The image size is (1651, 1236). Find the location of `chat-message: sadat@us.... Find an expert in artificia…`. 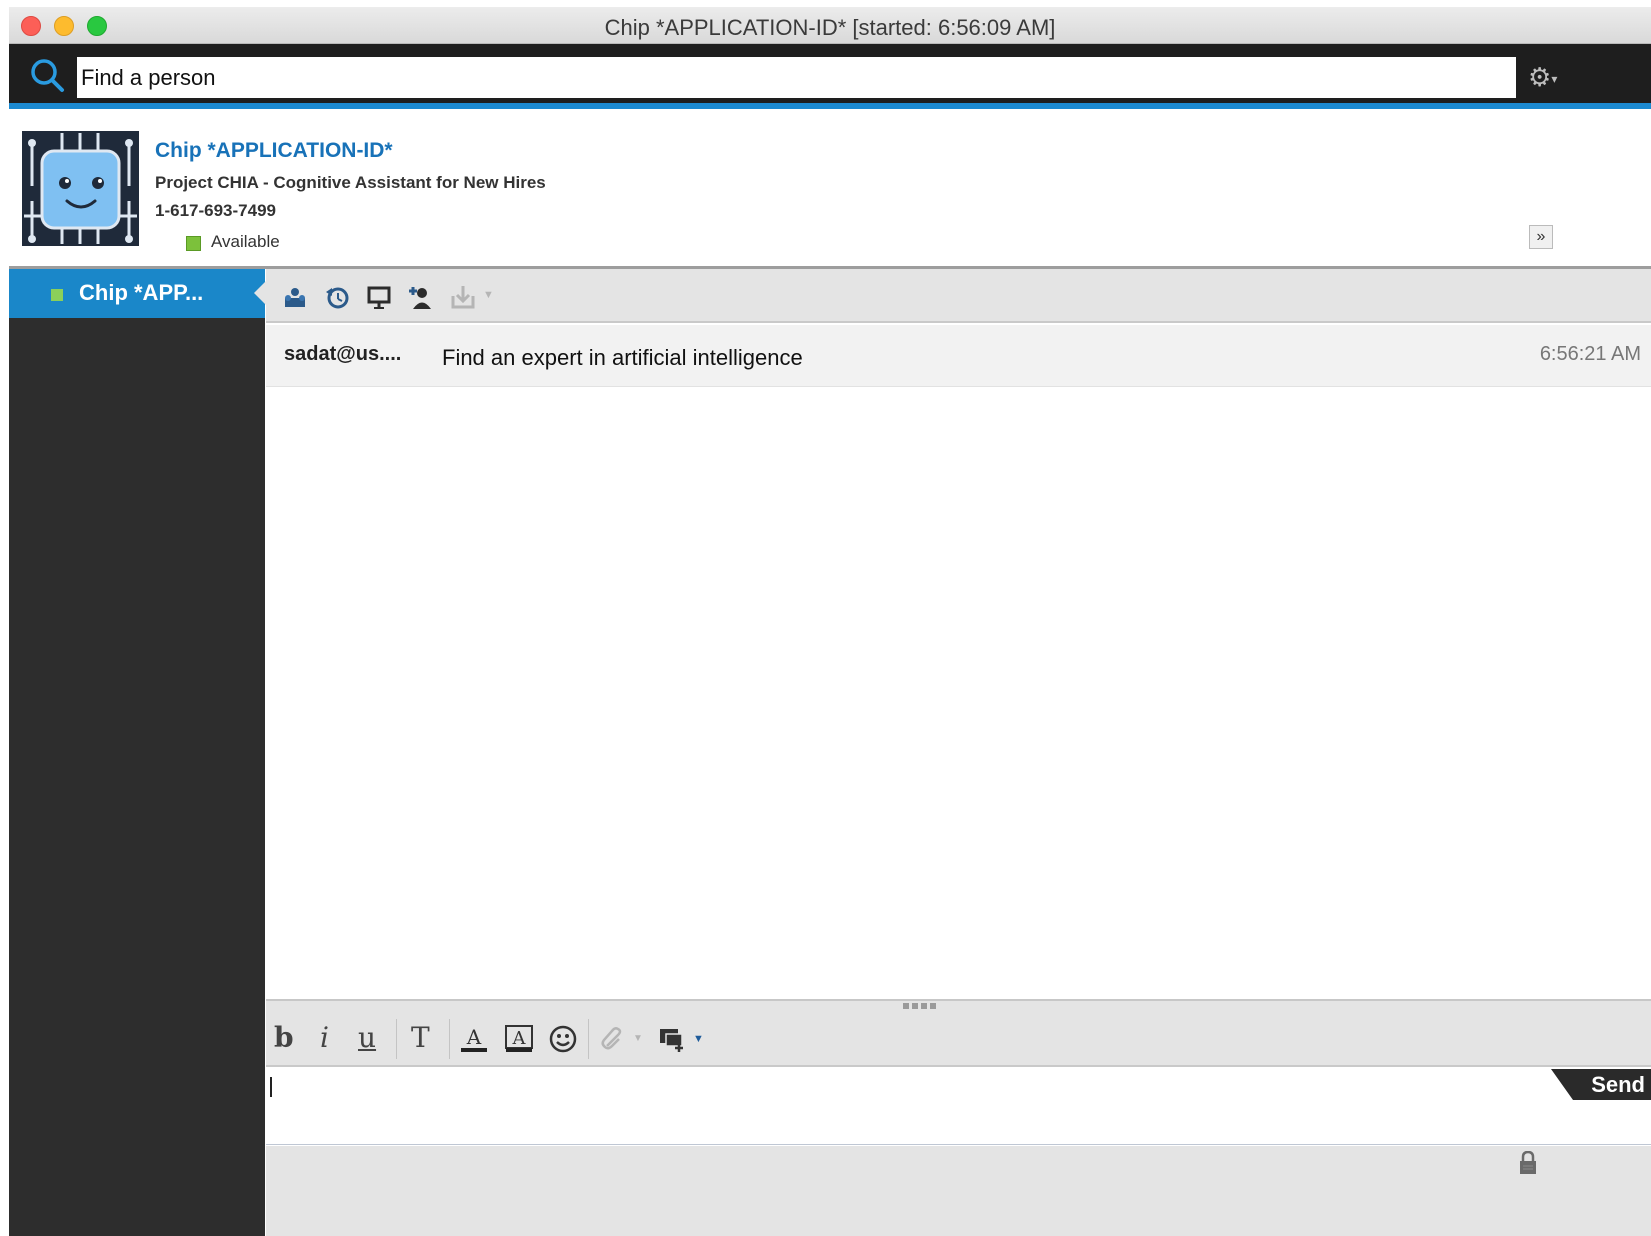

chat-message: sadat@us.... Find an expert in artificia… is located at coordinates (958, 356).